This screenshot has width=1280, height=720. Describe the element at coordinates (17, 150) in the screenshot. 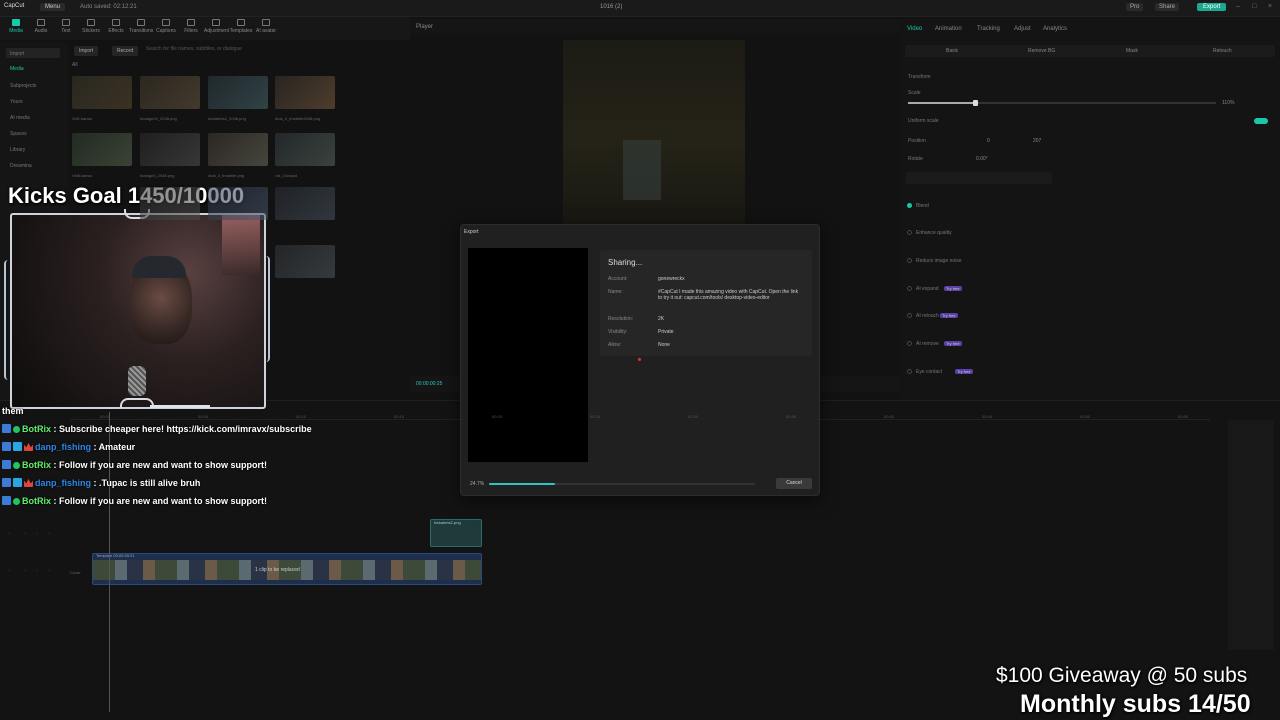

I see `nav-item-6: Library` at that location.